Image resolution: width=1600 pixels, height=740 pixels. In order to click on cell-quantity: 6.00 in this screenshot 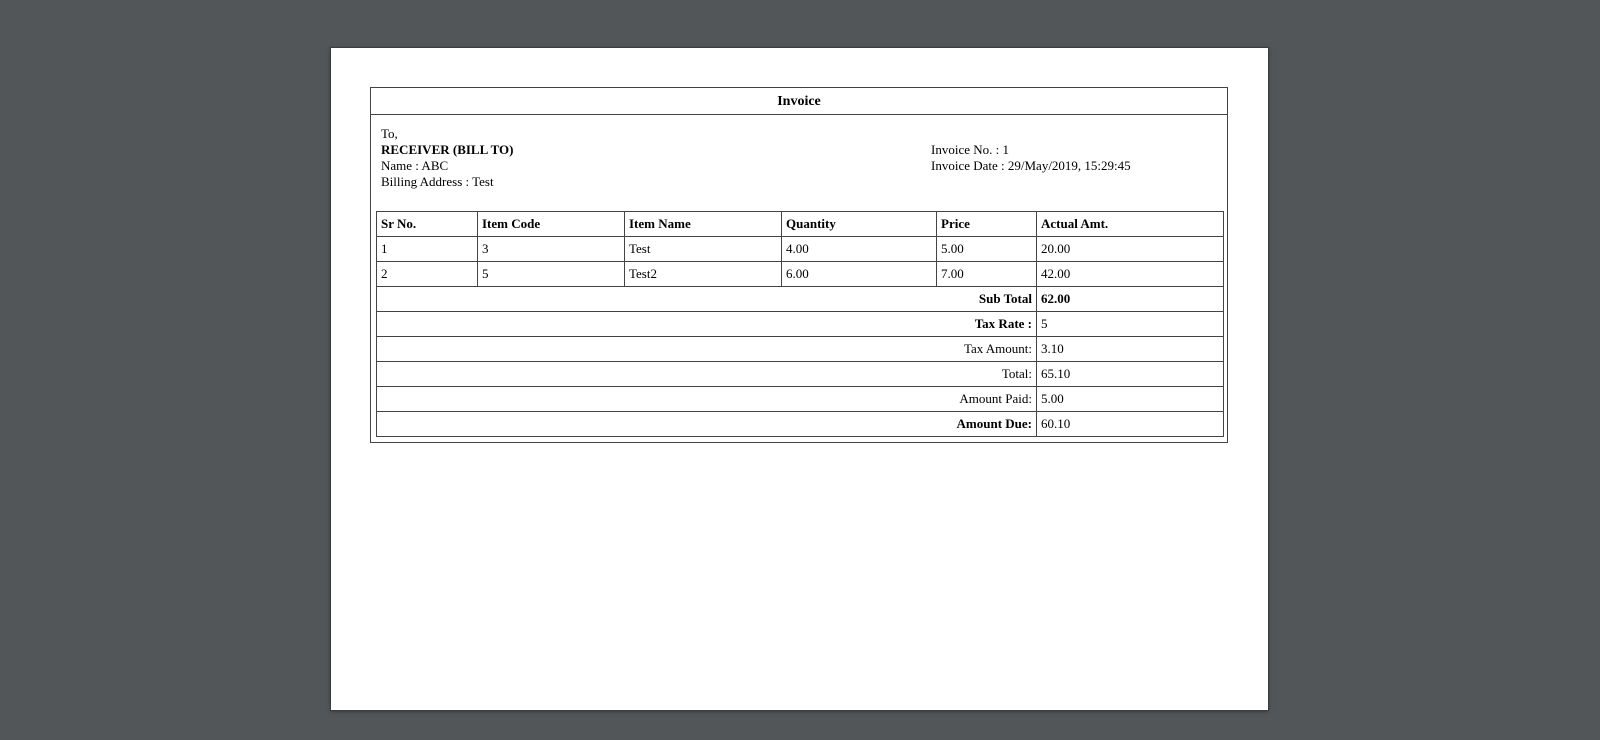, I will do `click(859, 274)`.